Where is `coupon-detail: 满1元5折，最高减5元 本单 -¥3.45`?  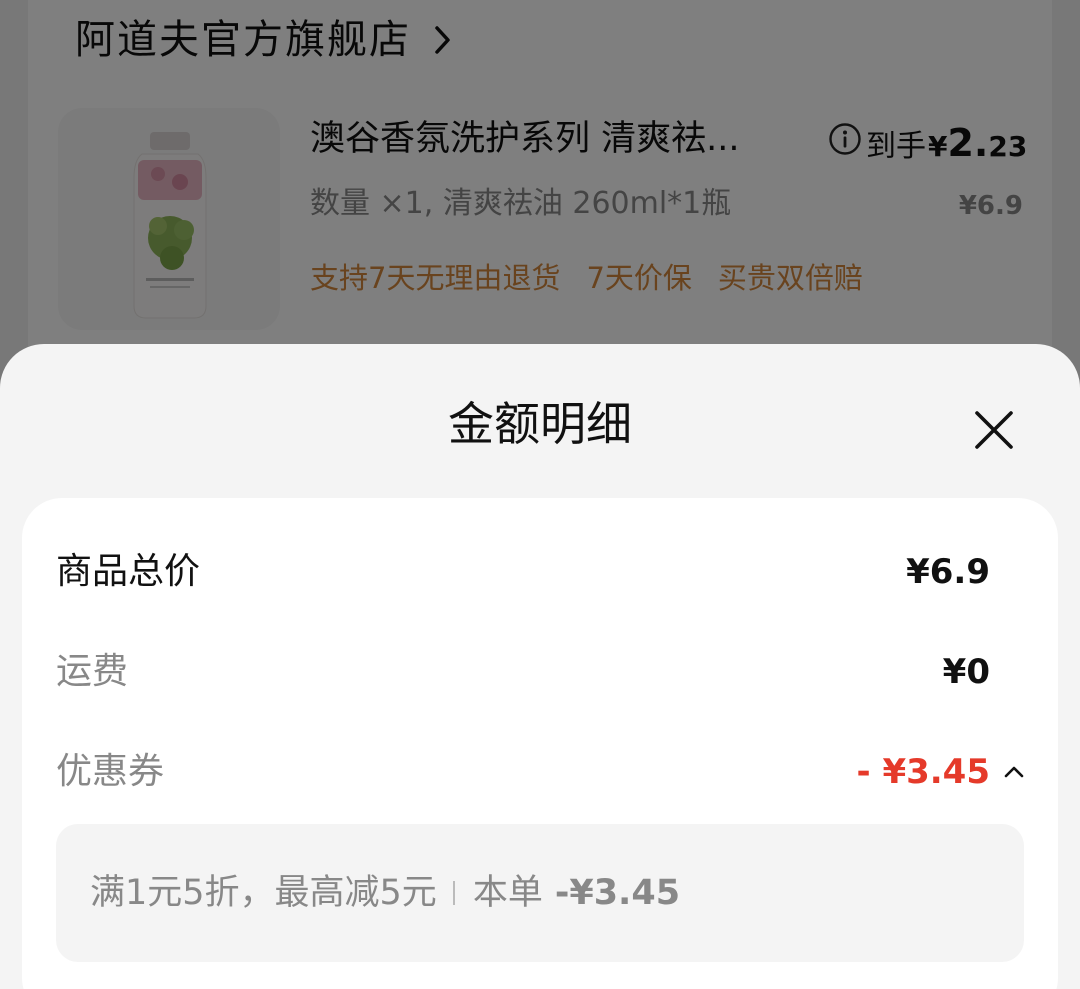
coupon-detail: 满1元5折，最高减5元 本单 -¥3.45 is located at coordinates (385, 893).